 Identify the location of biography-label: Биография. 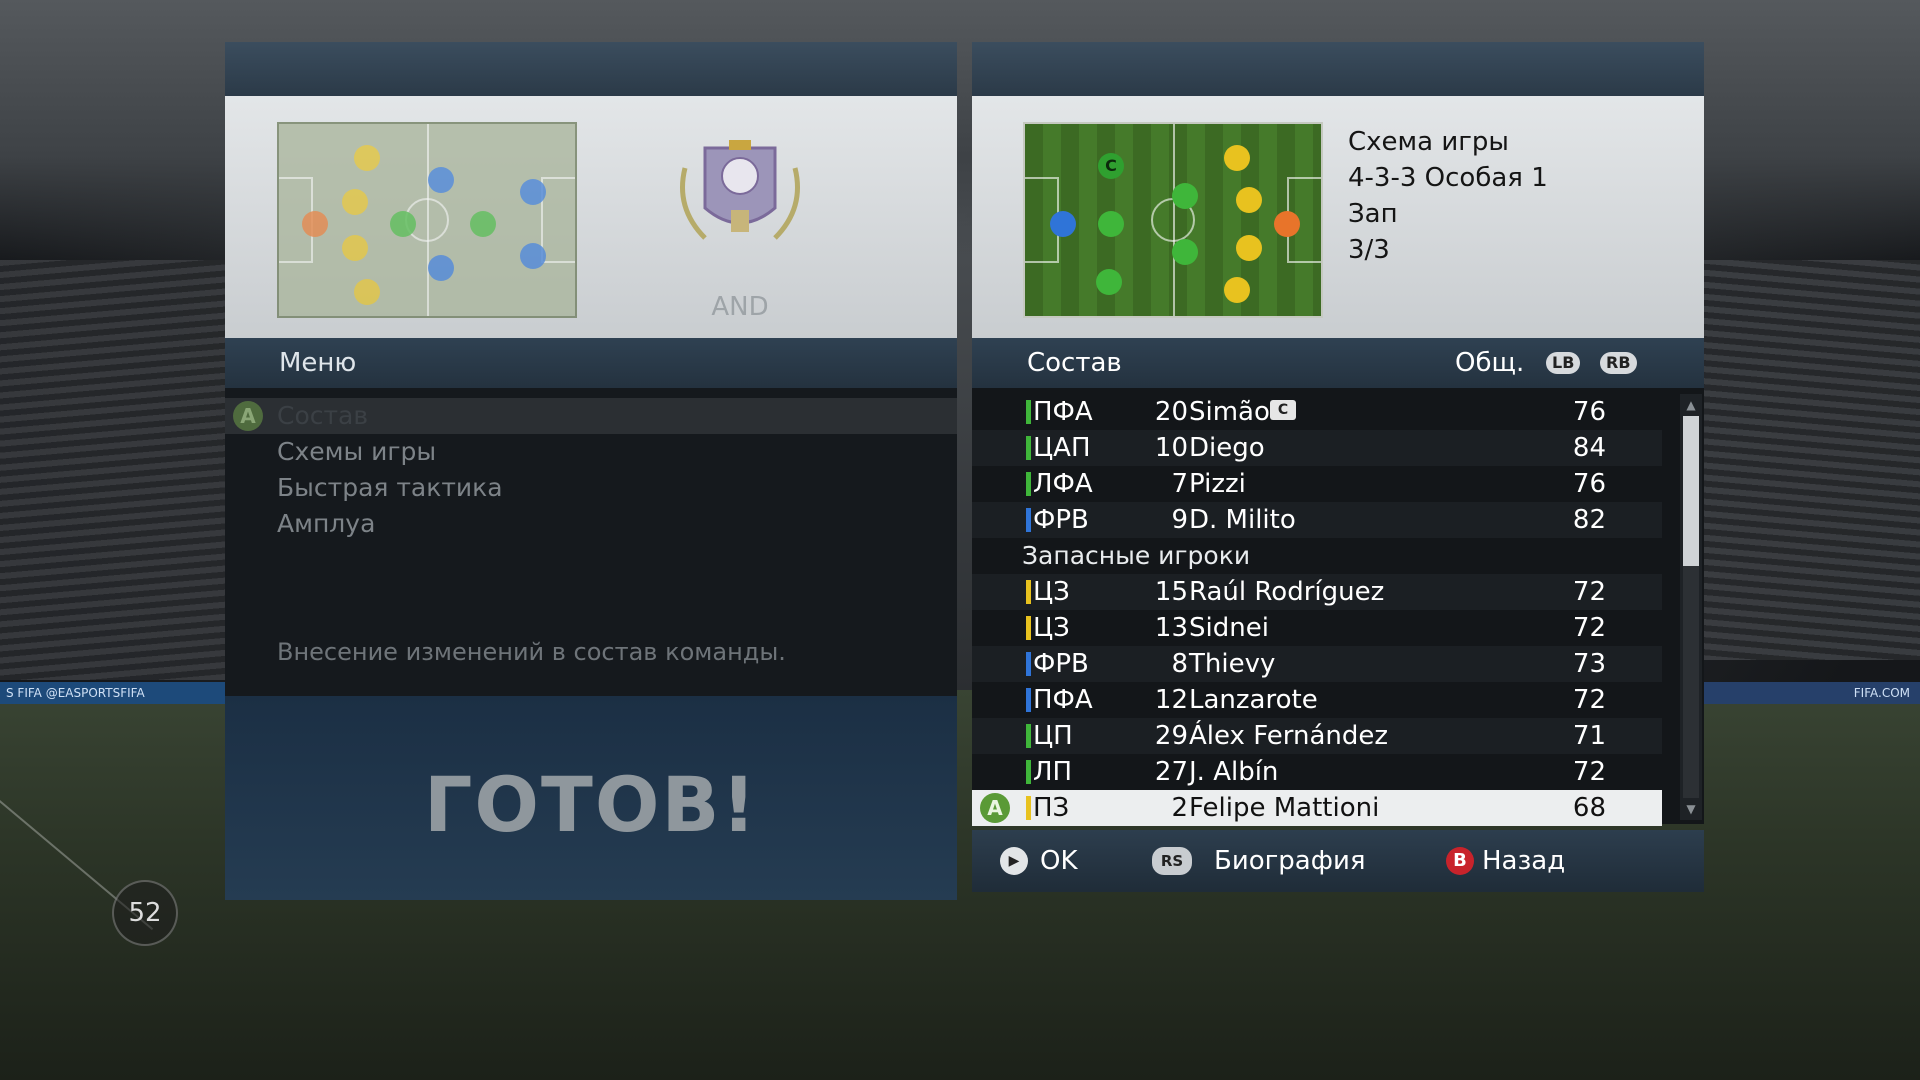
(1290, 861).